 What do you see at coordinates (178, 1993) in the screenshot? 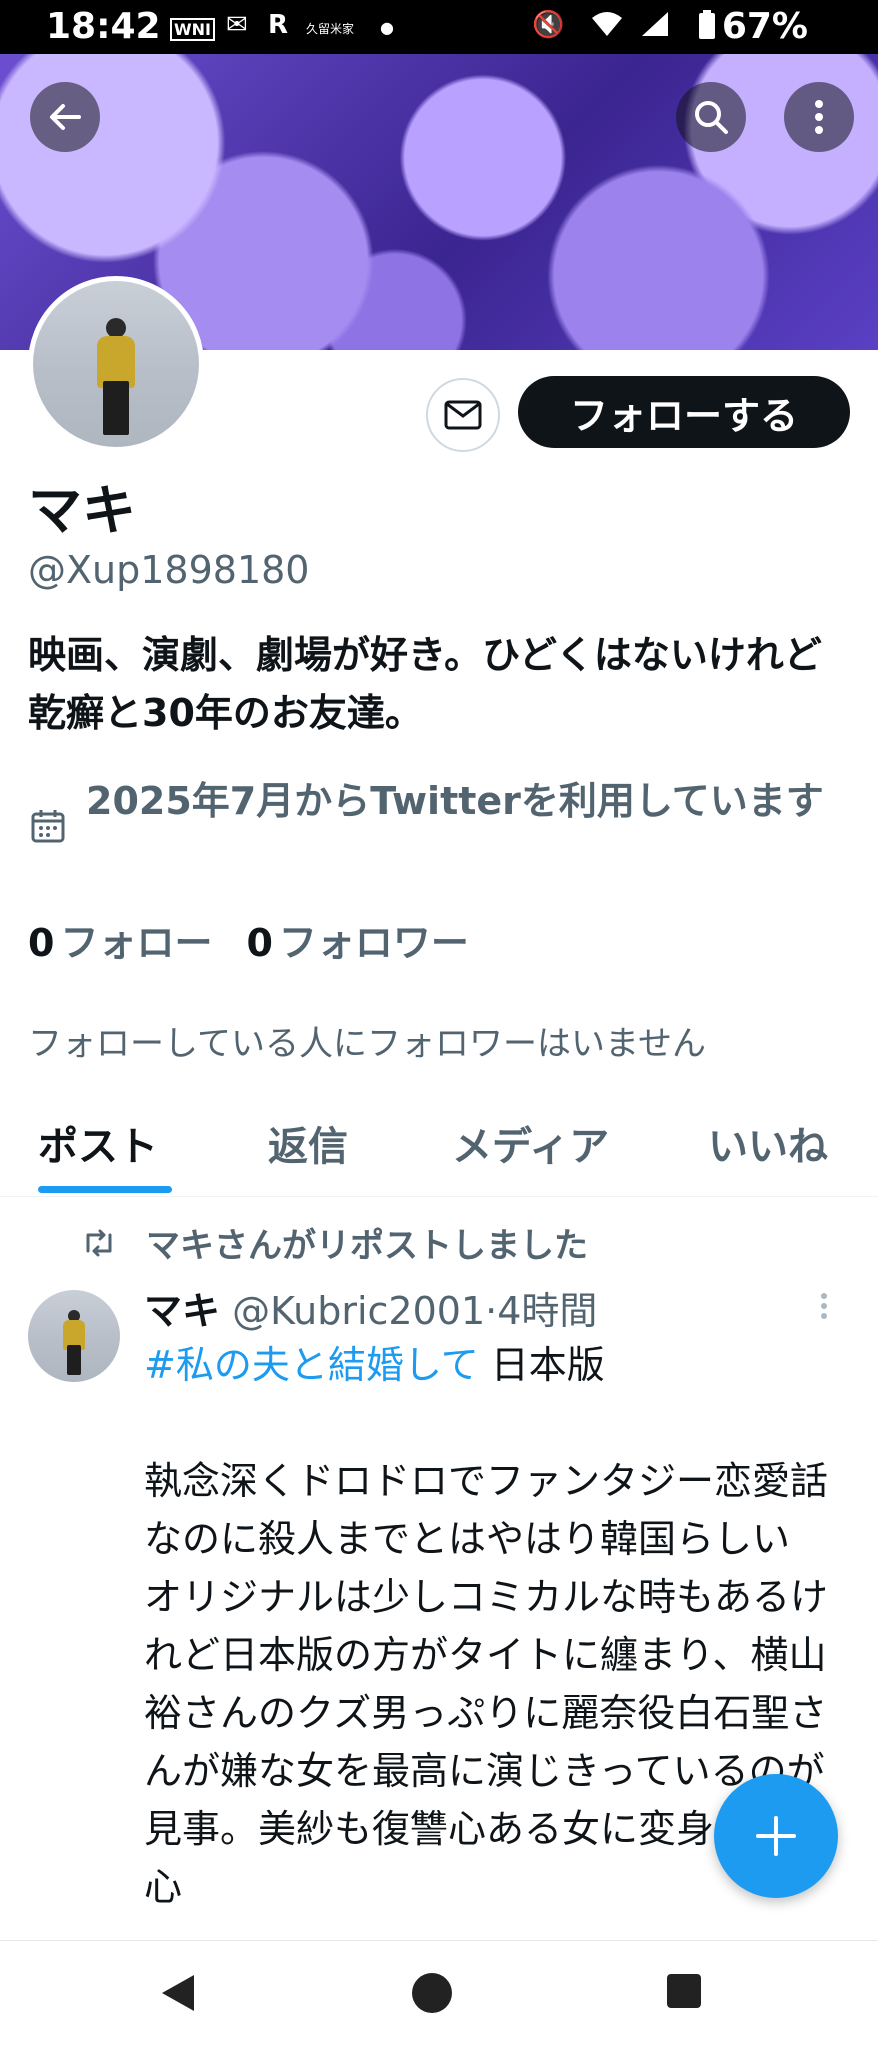
I see `triangle-back-icon` at bounding box center [178, 1993].